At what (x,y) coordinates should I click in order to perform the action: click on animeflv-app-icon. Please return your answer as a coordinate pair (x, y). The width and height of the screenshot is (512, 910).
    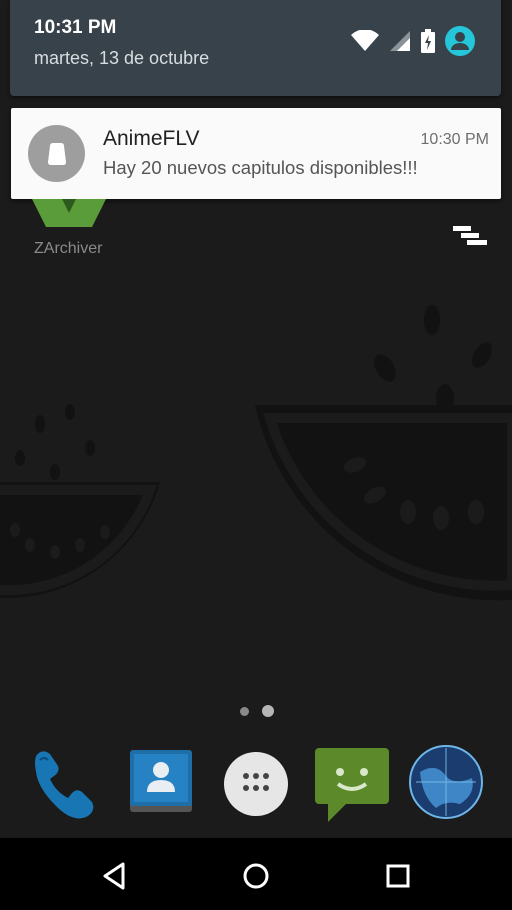
    Looking at the image, I should click on (56, 153).